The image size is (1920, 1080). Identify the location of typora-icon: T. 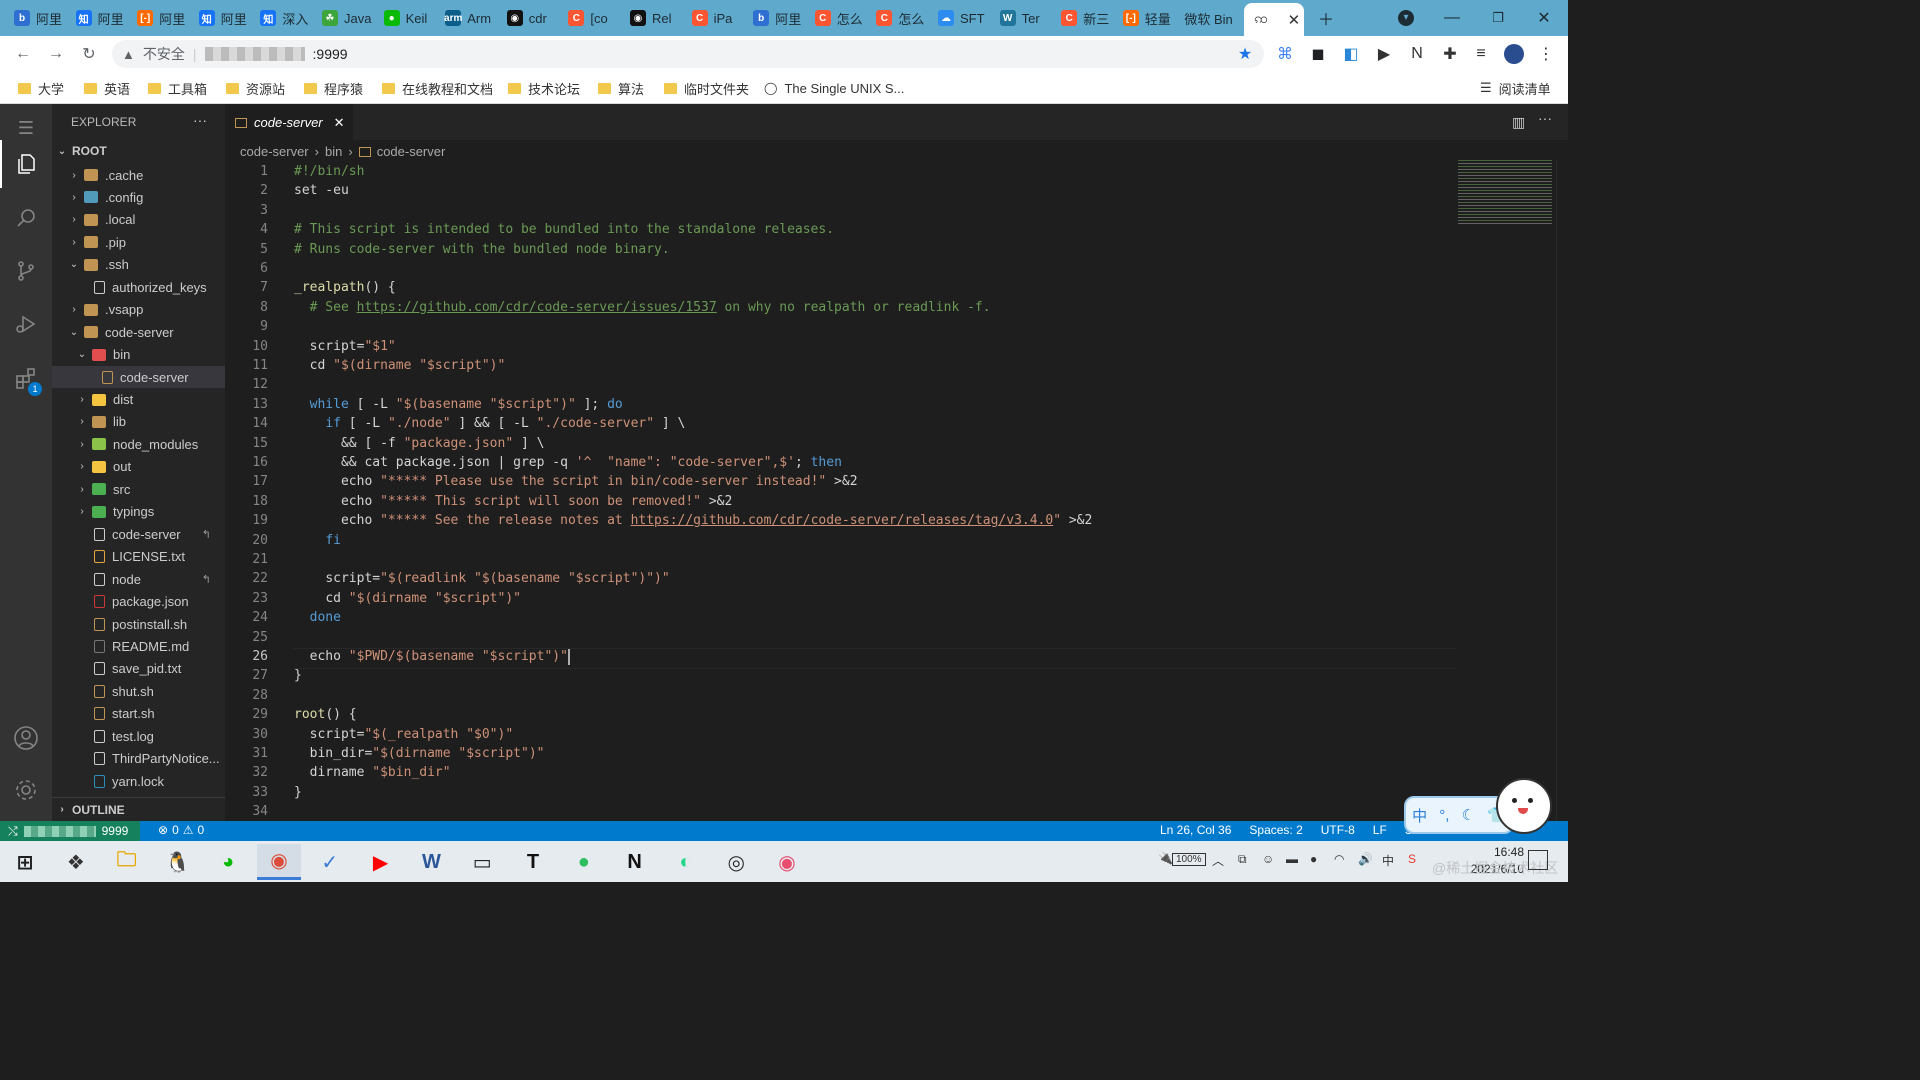
(533, 862).